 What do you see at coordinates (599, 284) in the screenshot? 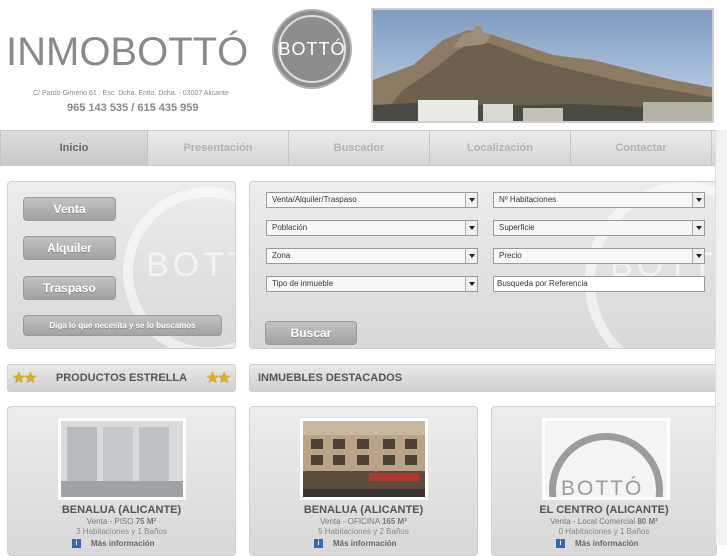
I see `referencia-input: Busqueda por Referencia` at bounding box center [599, 284].